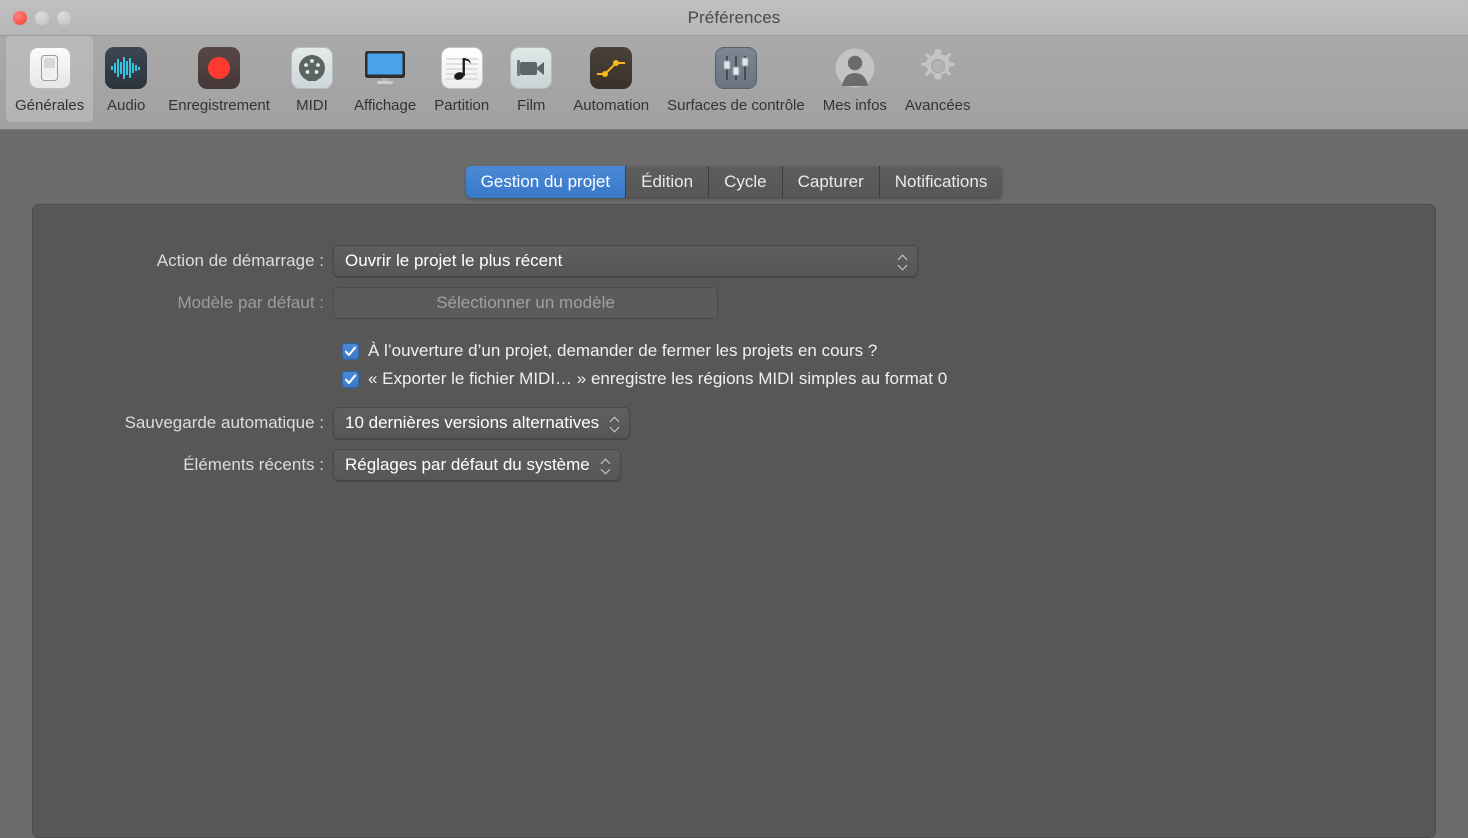 The height and width of the screenshot is (838, 1468). What do you see at coordinates (462, 68) in the screenshot?
I see `music-note-icon` at bounding box center [462, 68].